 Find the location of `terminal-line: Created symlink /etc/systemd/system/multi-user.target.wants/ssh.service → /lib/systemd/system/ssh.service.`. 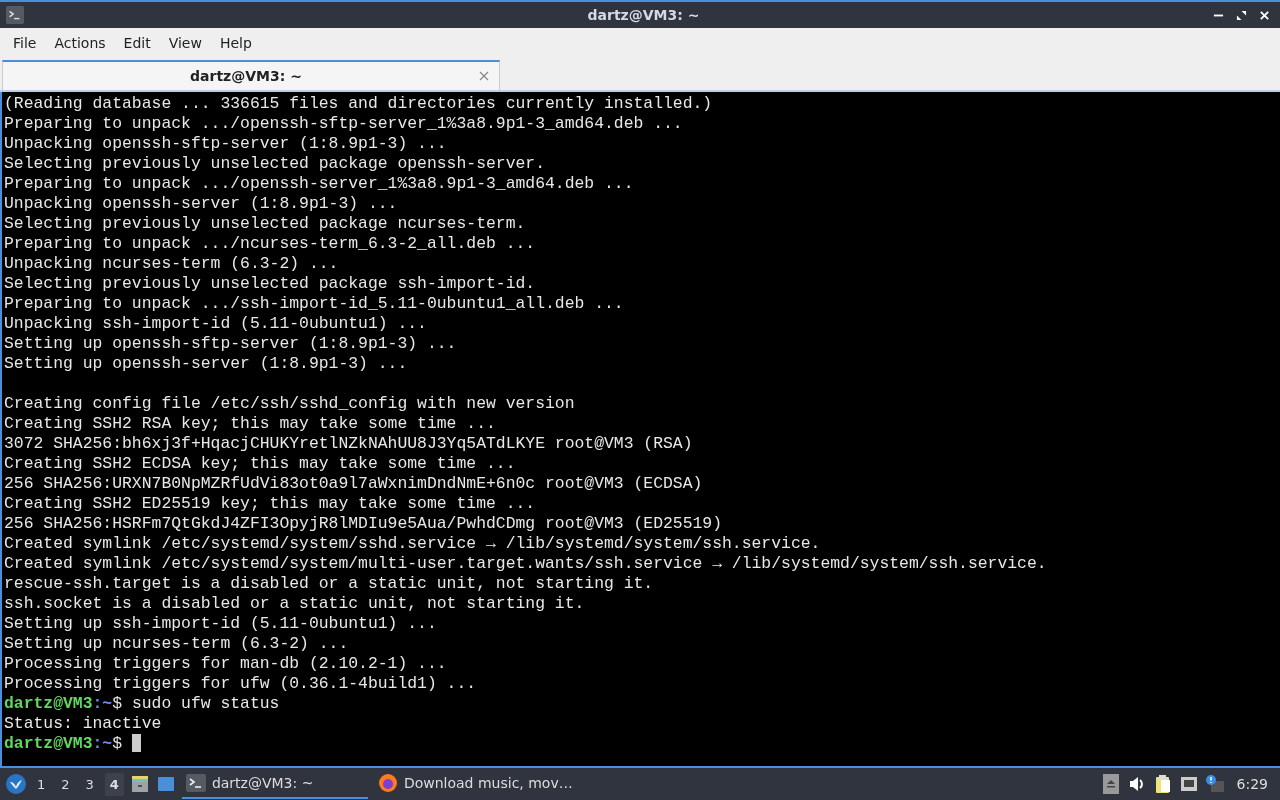

terminal-line: Created symlink /etc/systemd/system/multi-user.target.wants/ssh.service → /lib/systemd/system/ssh.service. is located at coordinates (526, 564).